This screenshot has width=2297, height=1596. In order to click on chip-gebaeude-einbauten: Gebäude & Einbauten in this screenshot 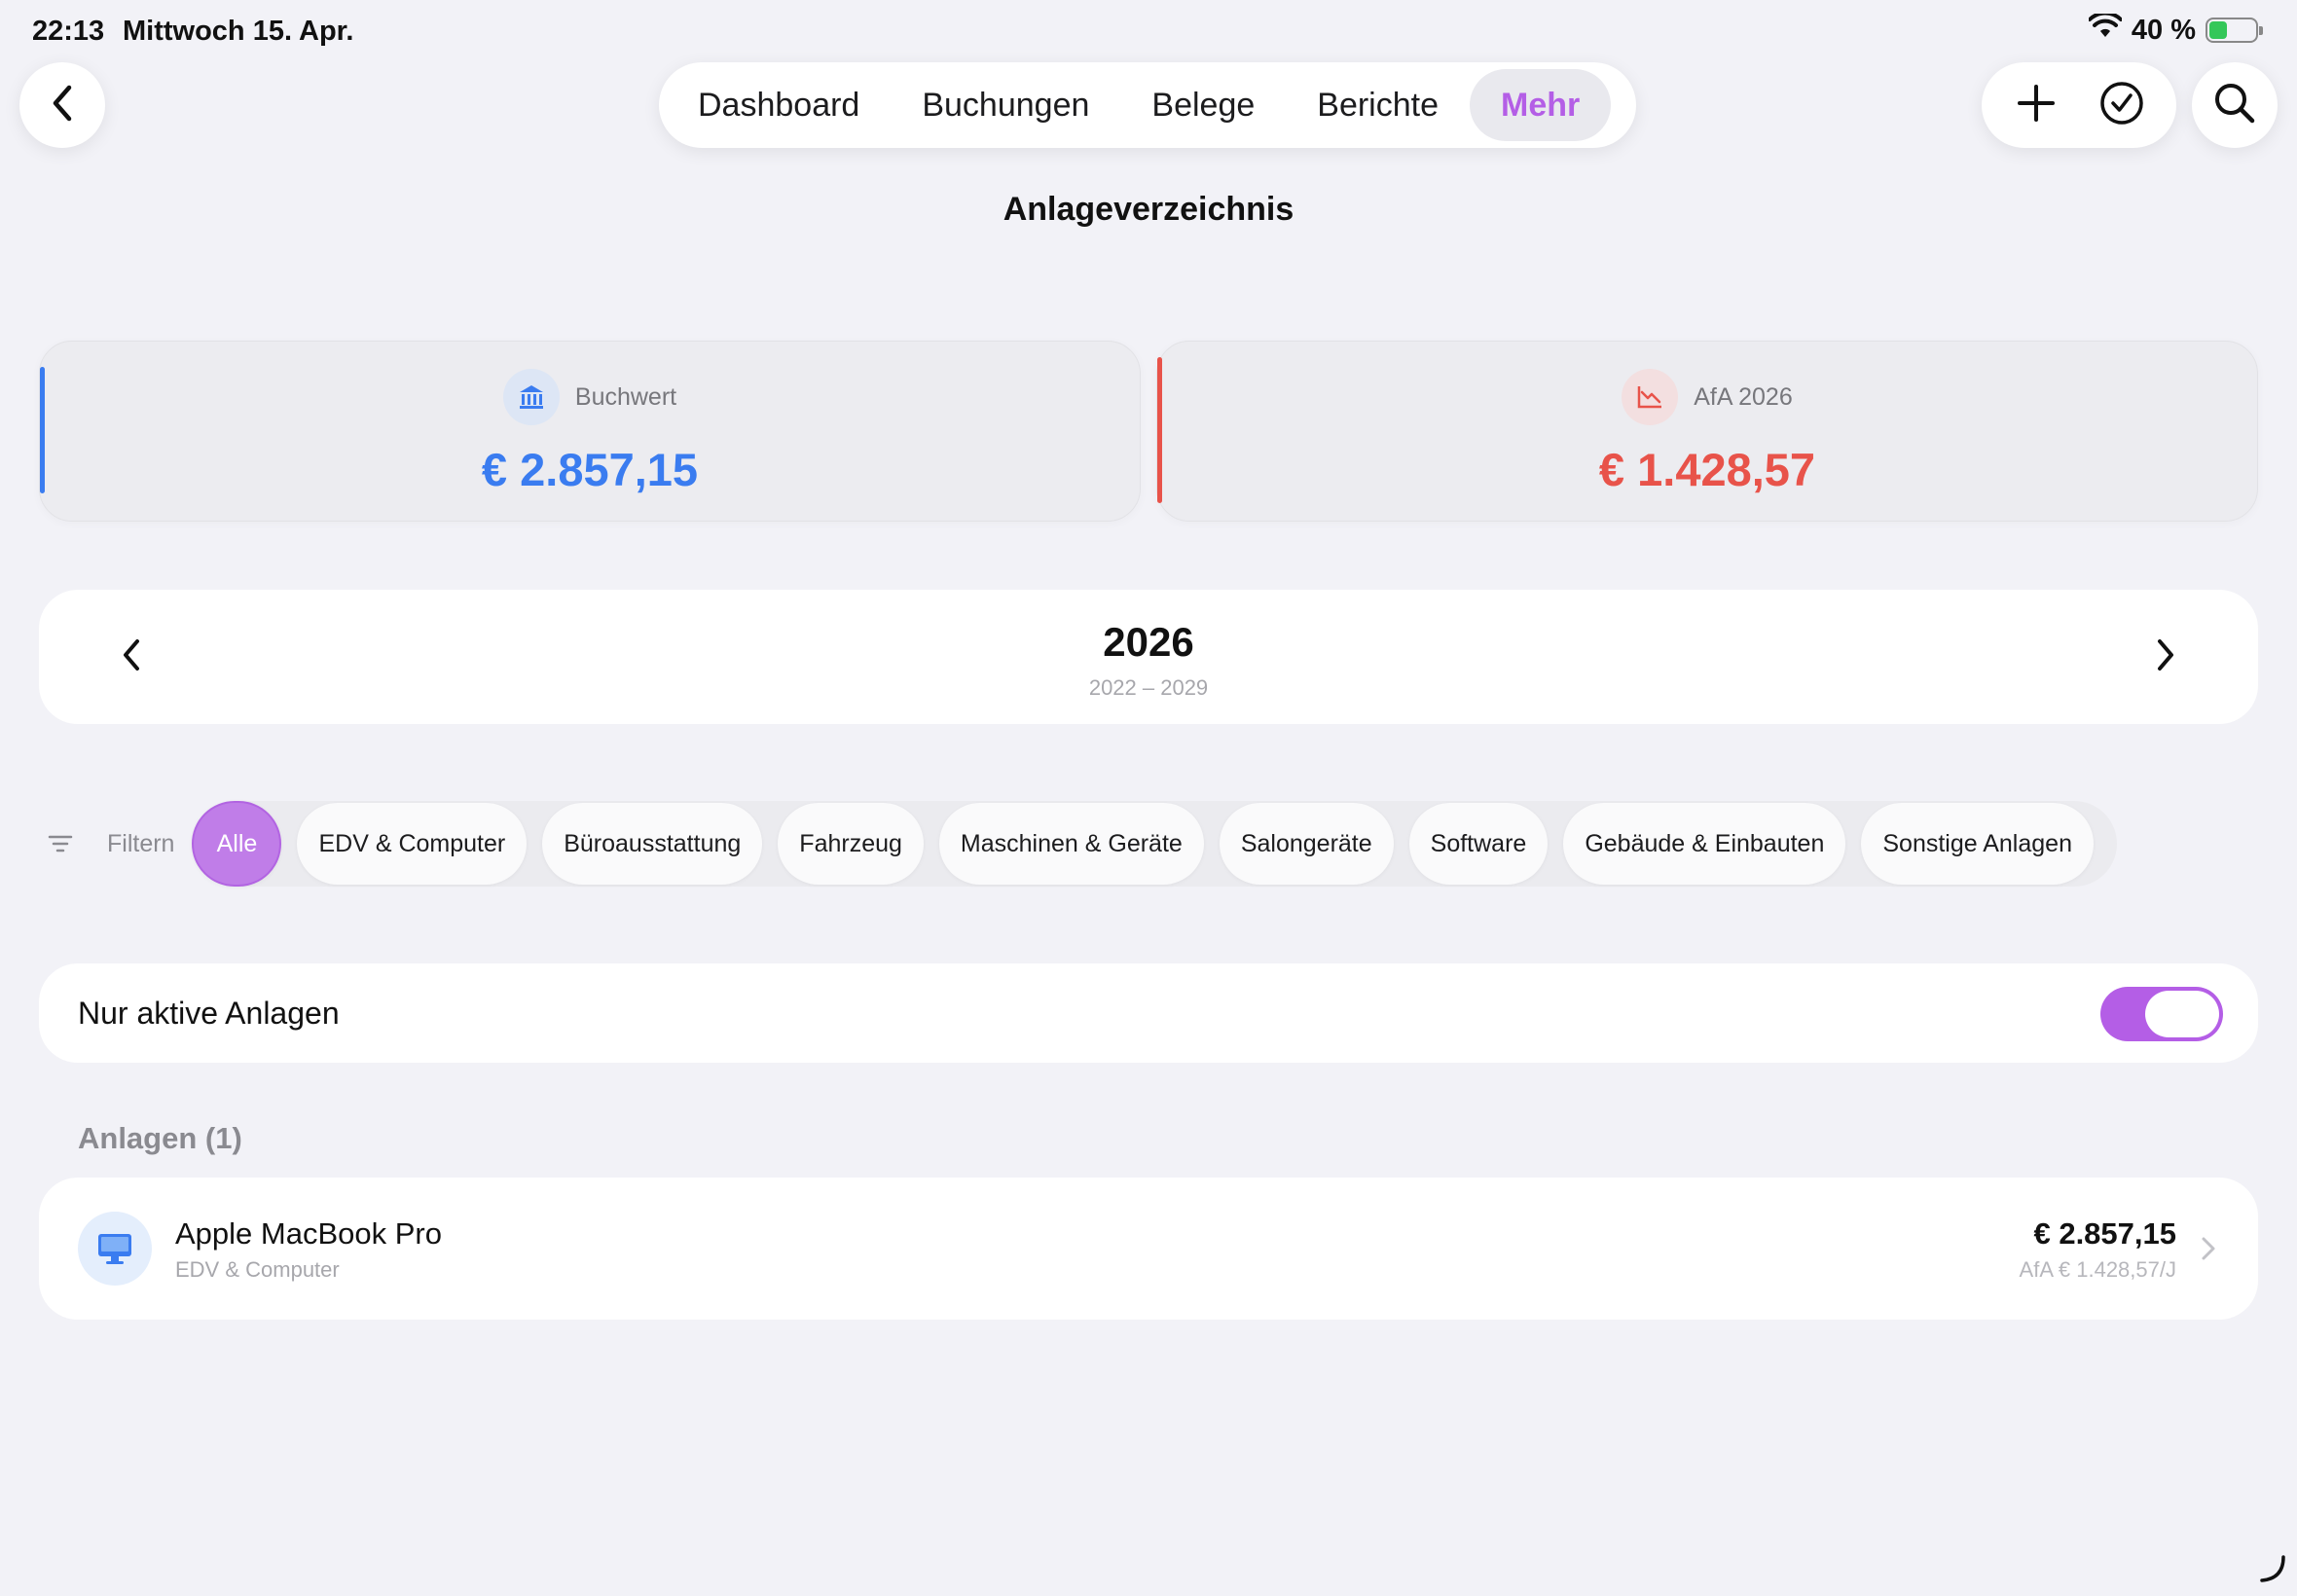, I will do `click(1704, 844)`.